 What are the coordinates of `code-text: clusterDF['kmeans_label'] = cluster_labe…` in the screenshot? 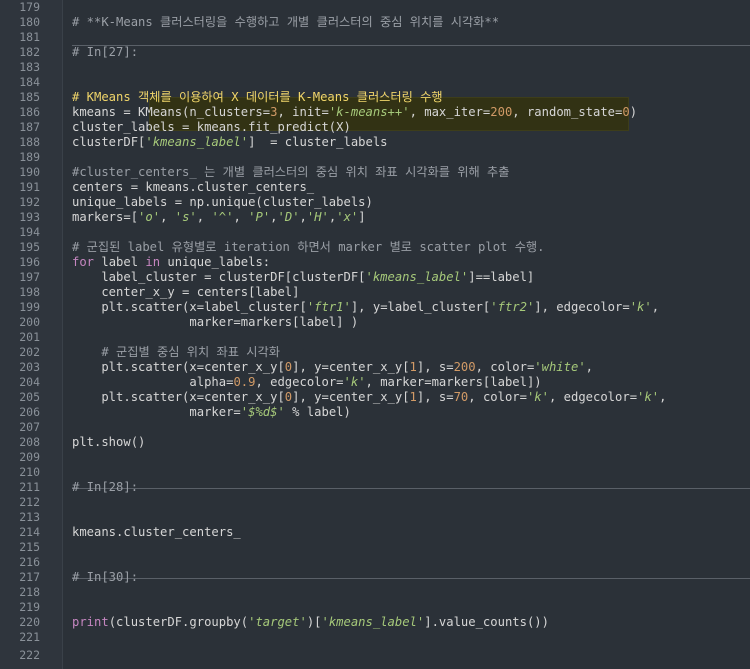 It's located at (230, 142).